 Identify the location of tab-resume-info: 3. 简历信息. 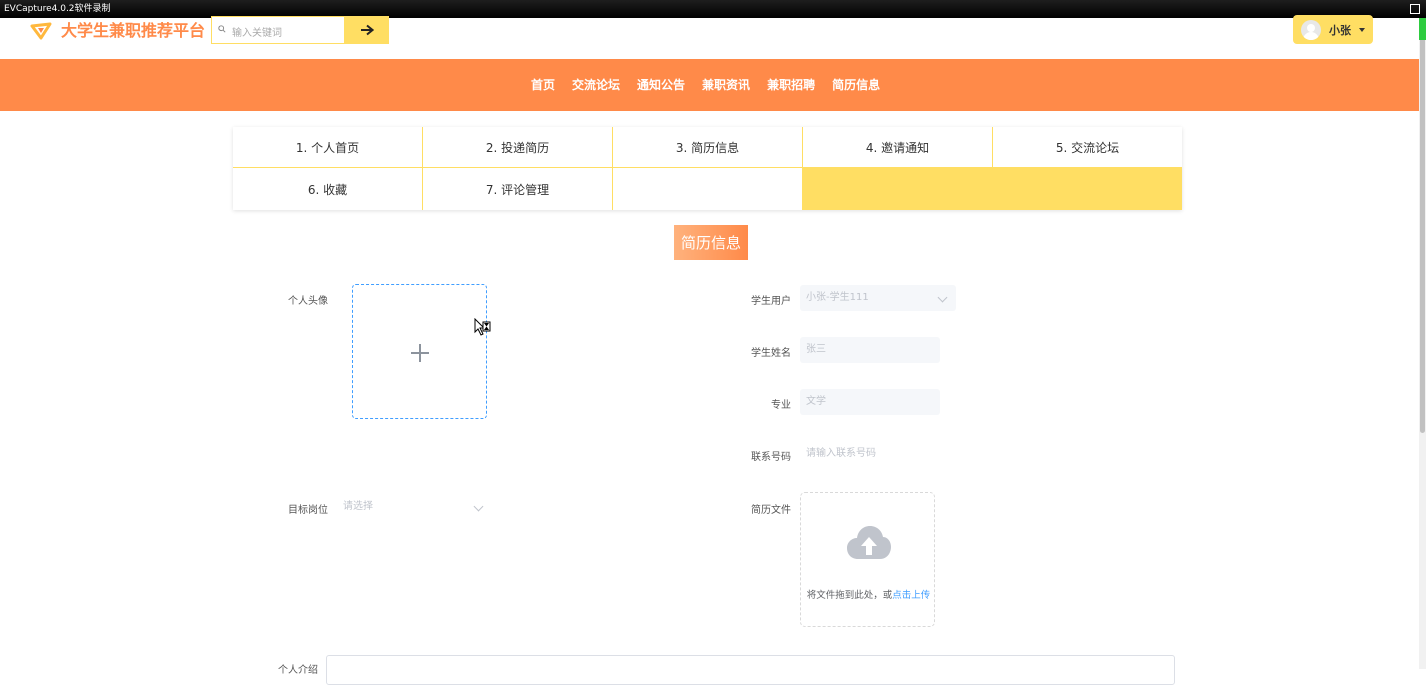
(708, 147).